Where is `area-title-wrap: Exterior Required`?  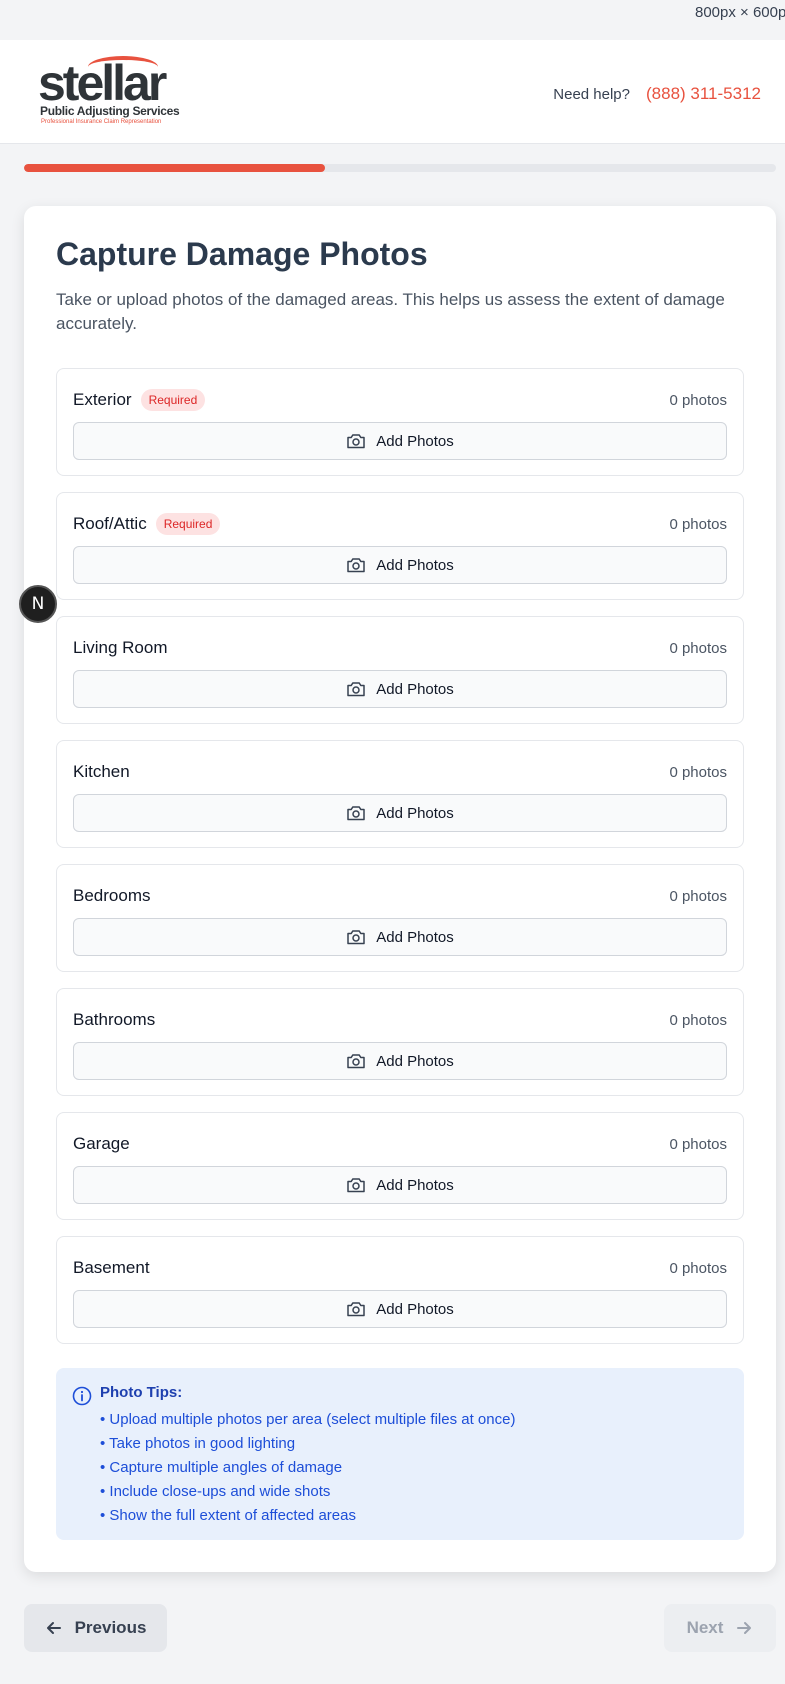 area-title-wrap: Exterior Required is located at coordinates (139, 400).